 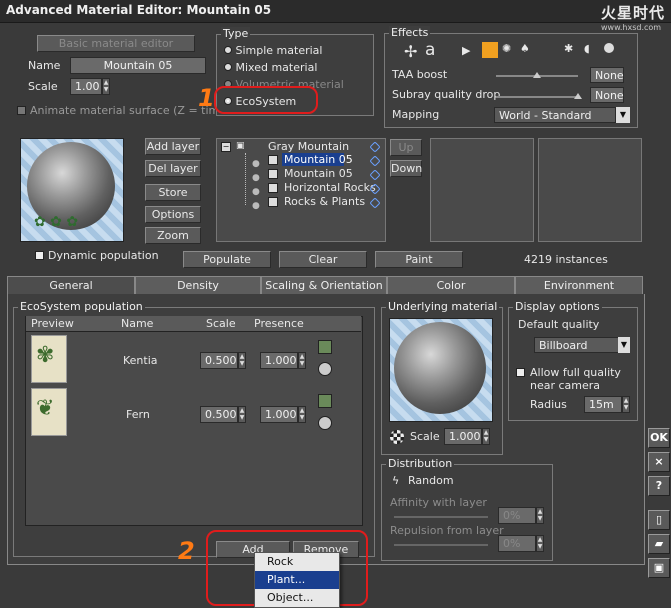 I want to click on del-layer-button: Del layer, so click(x=173, y=168).